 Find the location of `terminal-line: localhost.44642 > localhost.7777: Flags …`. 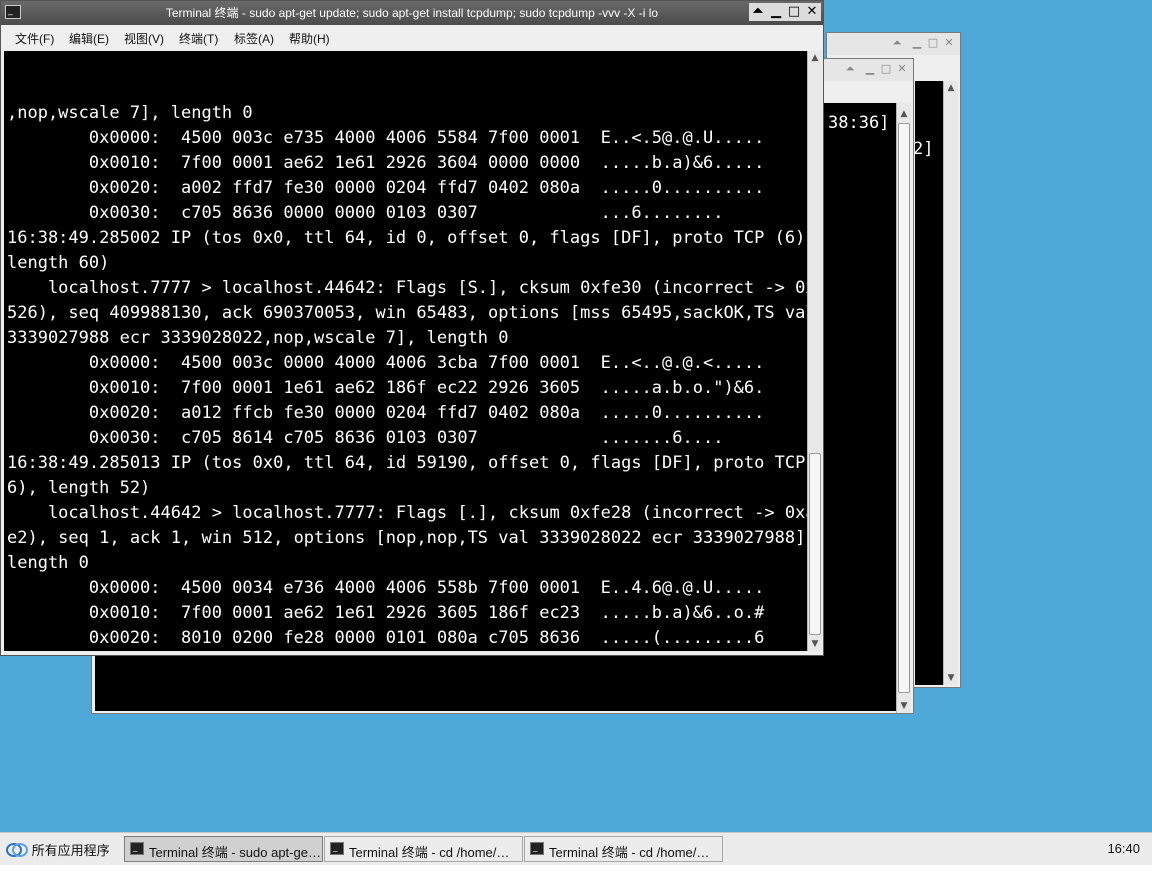

terminal-line: localhost.44642 > localhost.7777: Flags … is located at coordinates (407, 513).